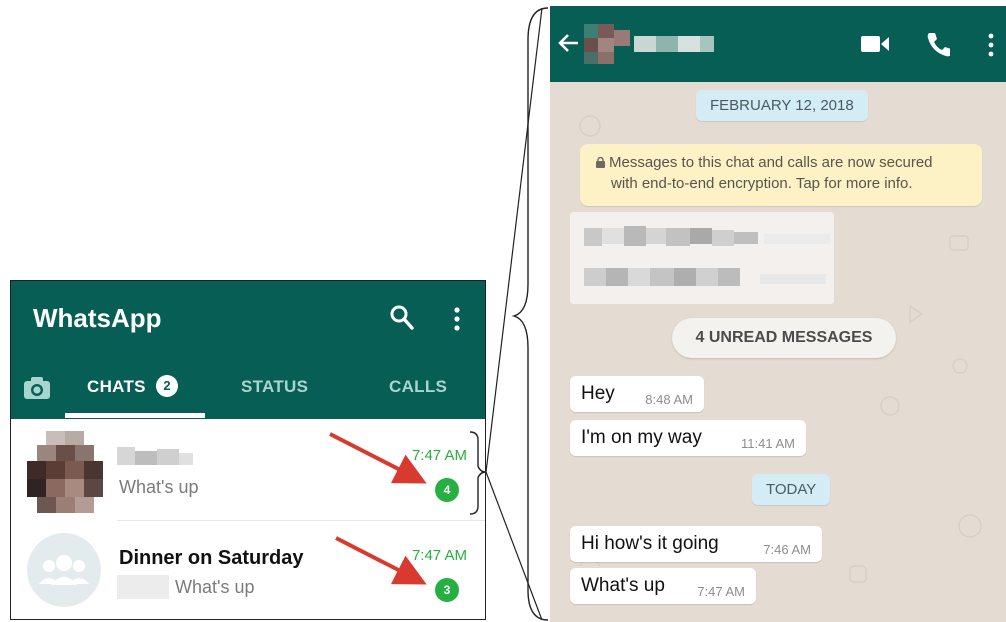 The height and width of the screenshot is (622, 1006). I want to click on date-separator: FEBRUARY 12, 2018, so click(782, 105).